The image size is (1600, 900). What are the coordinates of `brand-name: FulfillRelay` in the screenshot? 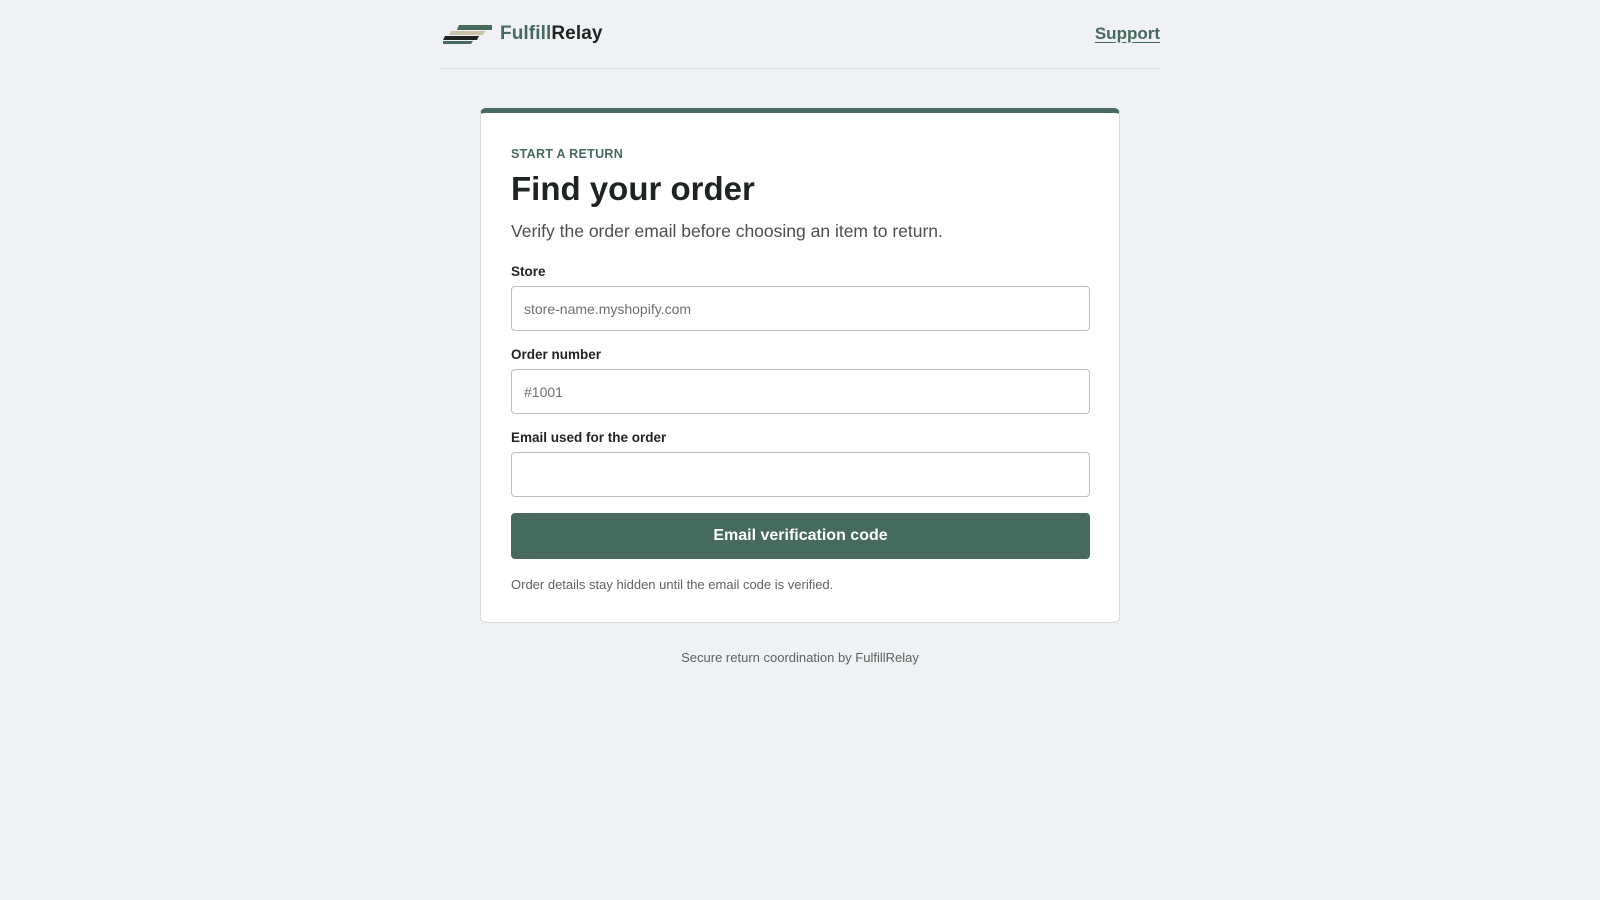 It's located at (551, 34).